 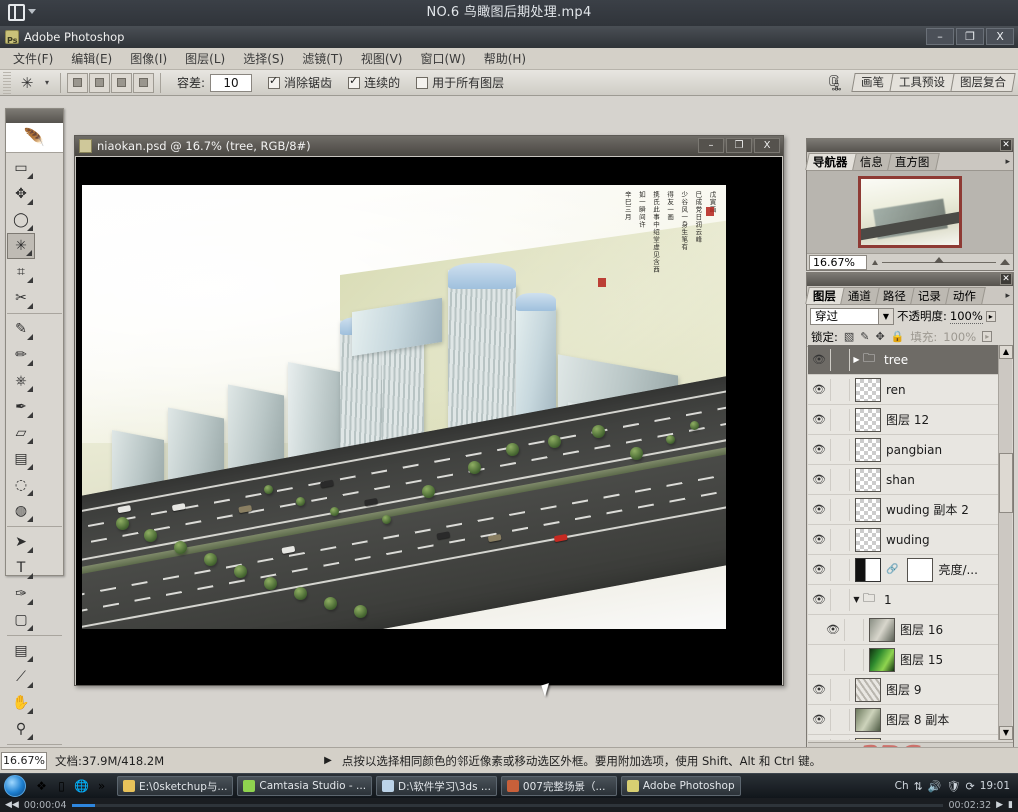 I want to click on toolbox-drag-handle, so click(x=34, y=116).